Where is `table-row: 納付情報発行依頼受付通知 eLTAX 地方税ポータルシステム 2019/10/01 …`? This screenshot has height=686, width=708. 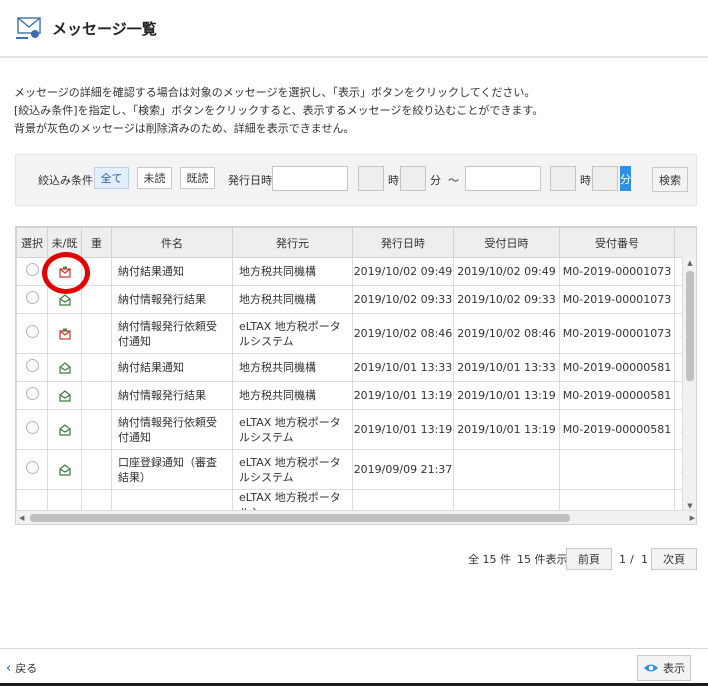
table-row: 納付情報発行依頼受付通知 eLTAX 地方税ポータルシステム 2019/10/01 … is located at coordinates (356, 429).